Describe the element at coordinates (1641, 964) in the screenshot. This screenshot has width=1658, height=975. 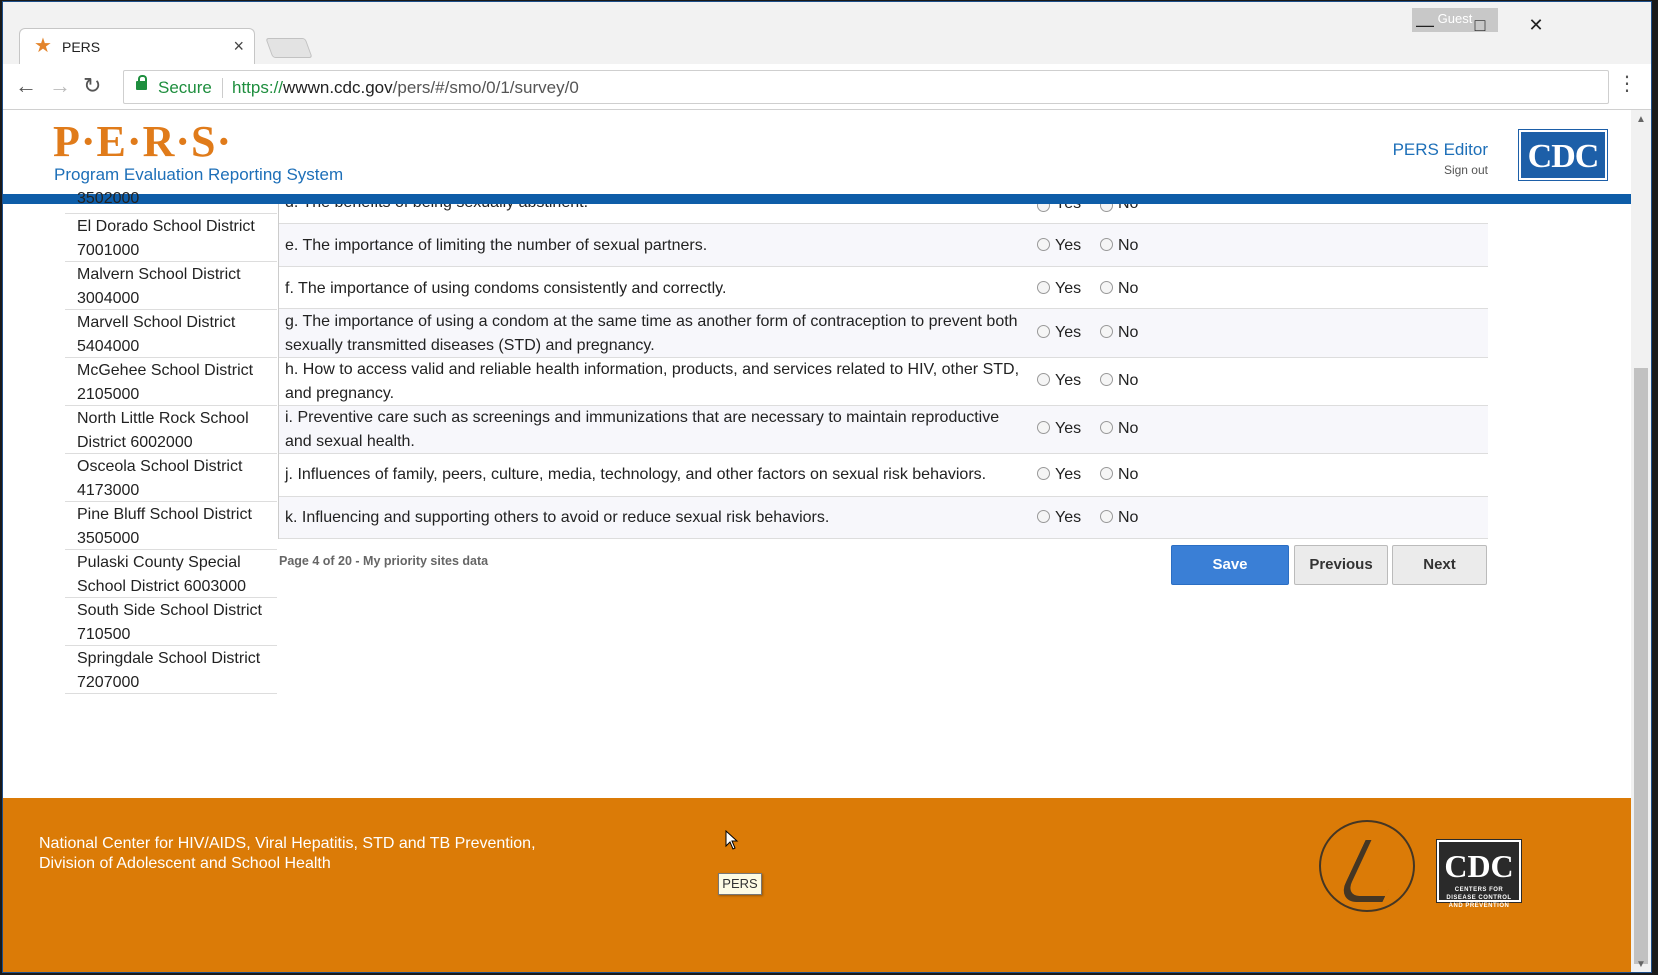
I see `scroll-down-icon: ▼` at that location.